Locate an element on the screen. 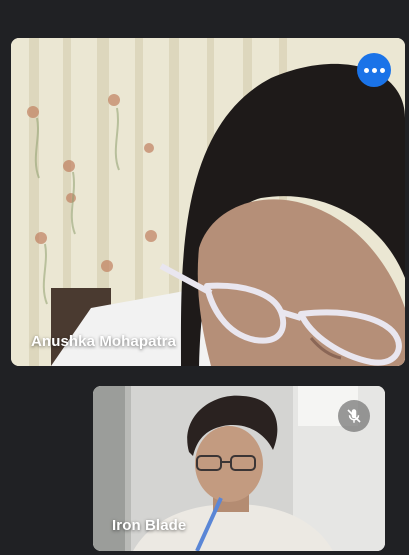 This screenshot has height=555, width=409. more-options-button is located at coordinates (374, 70).